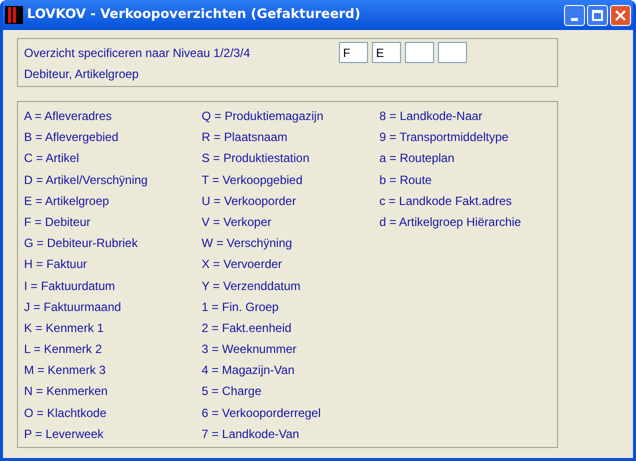 The width and height of the screenshot is (636, 461). I want to click on code-legend-item: X = Vervoerder, so click(242, 265).